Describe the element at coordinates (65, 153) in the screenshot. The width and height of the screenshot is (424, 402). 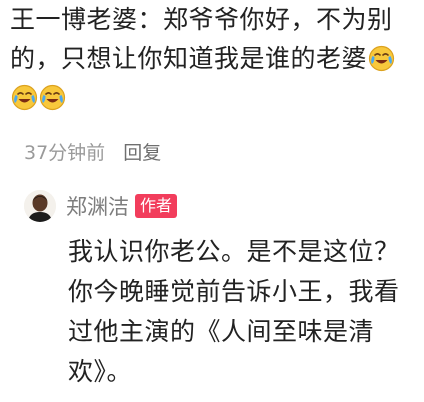
I see `comment-time: 37分钟前` at that location.